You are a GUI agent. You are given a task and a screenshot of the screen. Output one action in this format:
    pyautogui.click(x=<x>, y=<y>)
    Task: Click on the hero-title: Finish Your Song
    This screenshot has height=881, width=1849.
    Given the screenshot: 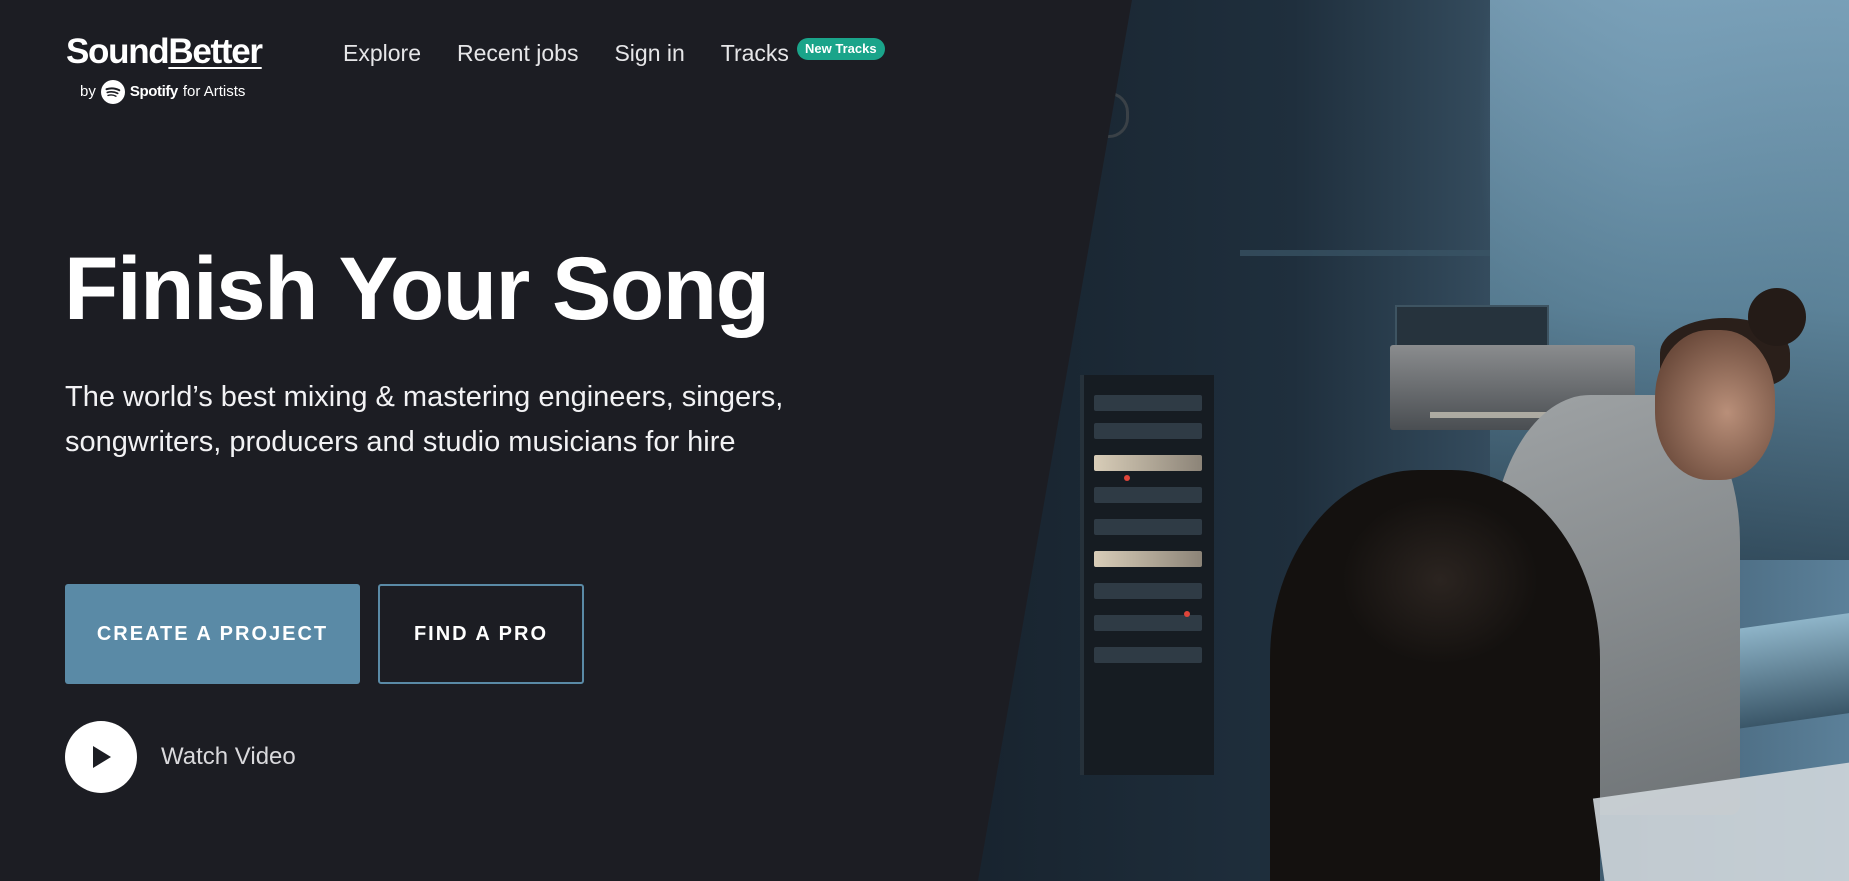 What is the action you would take?
    pyautogui.click(x=417, y=288)
    